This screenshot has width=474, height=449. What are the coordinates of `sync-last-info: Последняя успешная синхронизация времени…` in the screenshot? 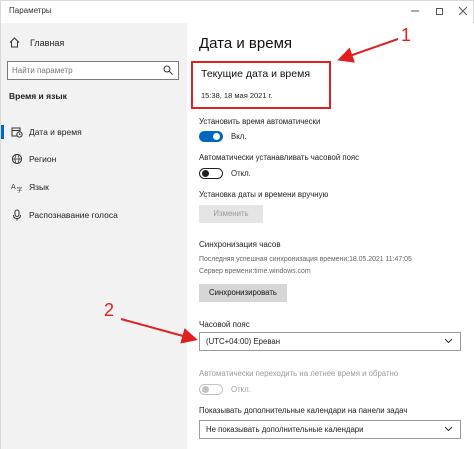 It's located at (305, 259).